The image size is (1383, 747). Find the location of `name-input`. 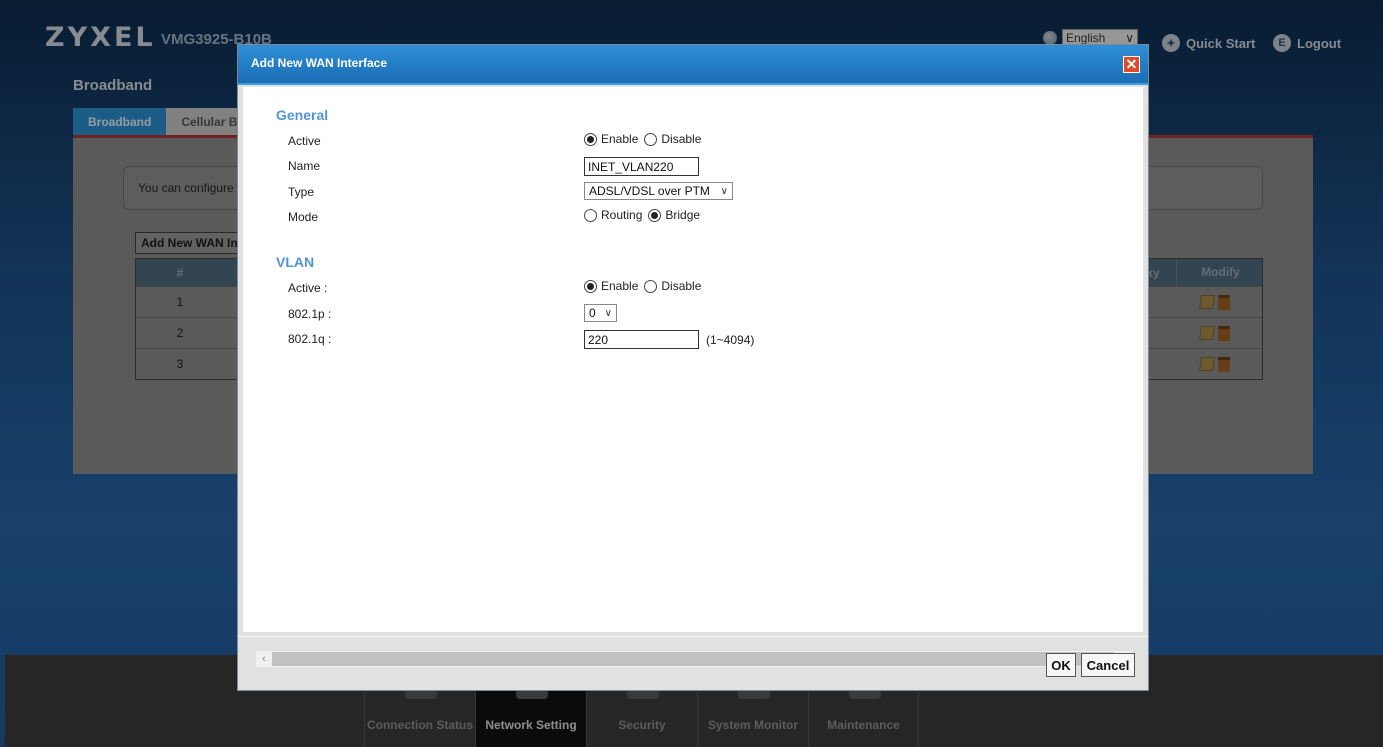

name-input is located at coordinates (641, 166).